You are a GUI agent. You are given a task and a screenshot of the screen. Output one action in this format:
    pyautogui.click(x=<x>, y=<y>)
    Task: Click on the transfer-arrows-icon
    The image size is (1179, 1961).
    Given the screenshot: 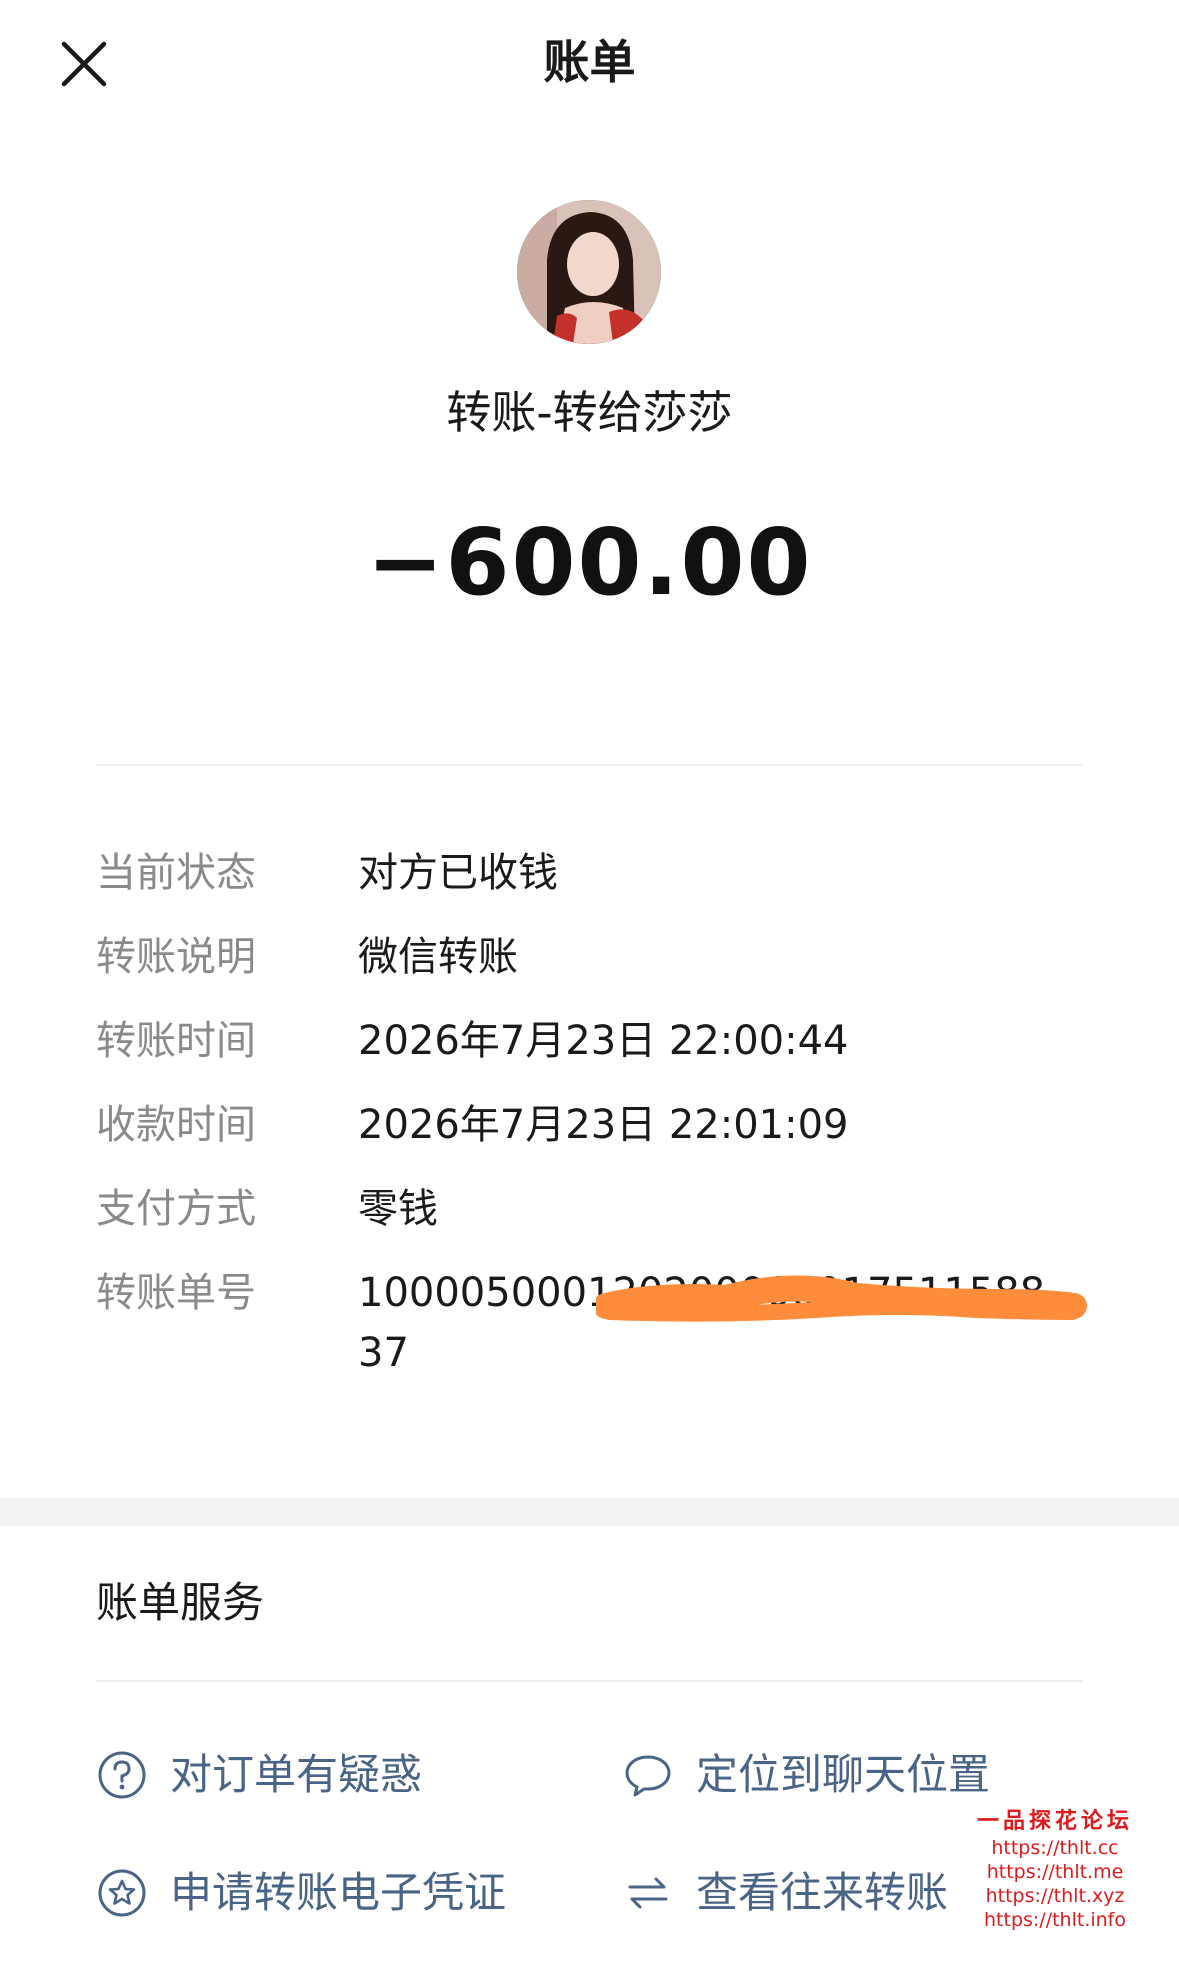 What is the action you would take?
    pyautogui.click(x=648, y=1893)
    